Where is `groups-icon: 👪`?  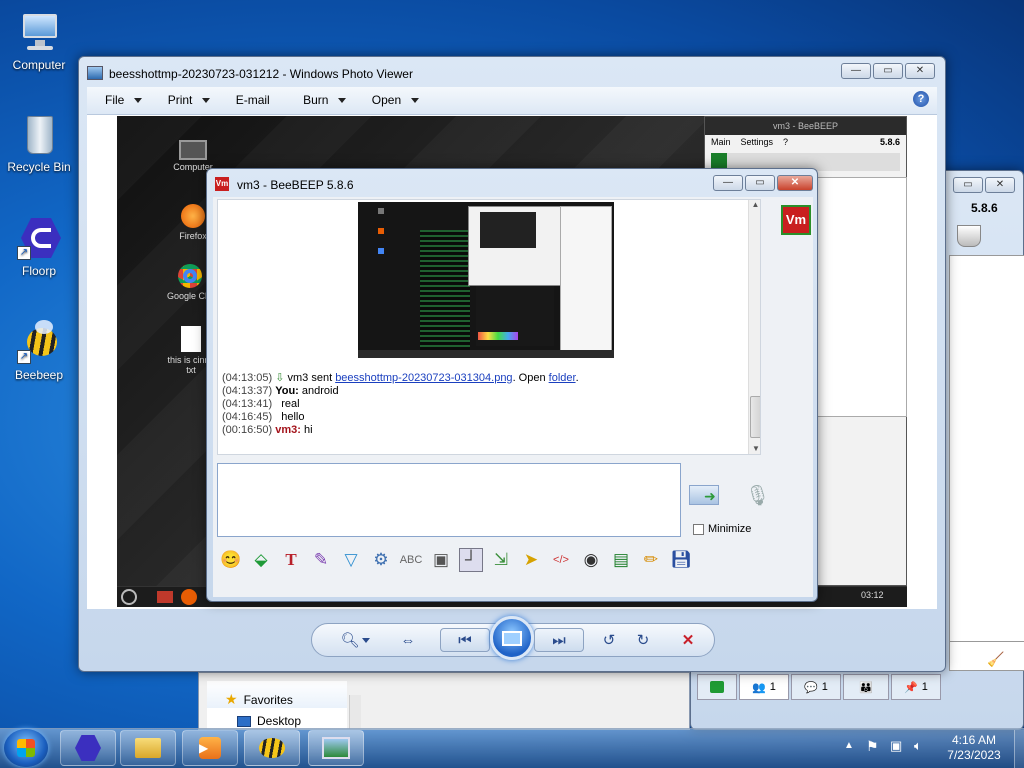 groups-icon: 👪 is located at coordinates (866, 687).